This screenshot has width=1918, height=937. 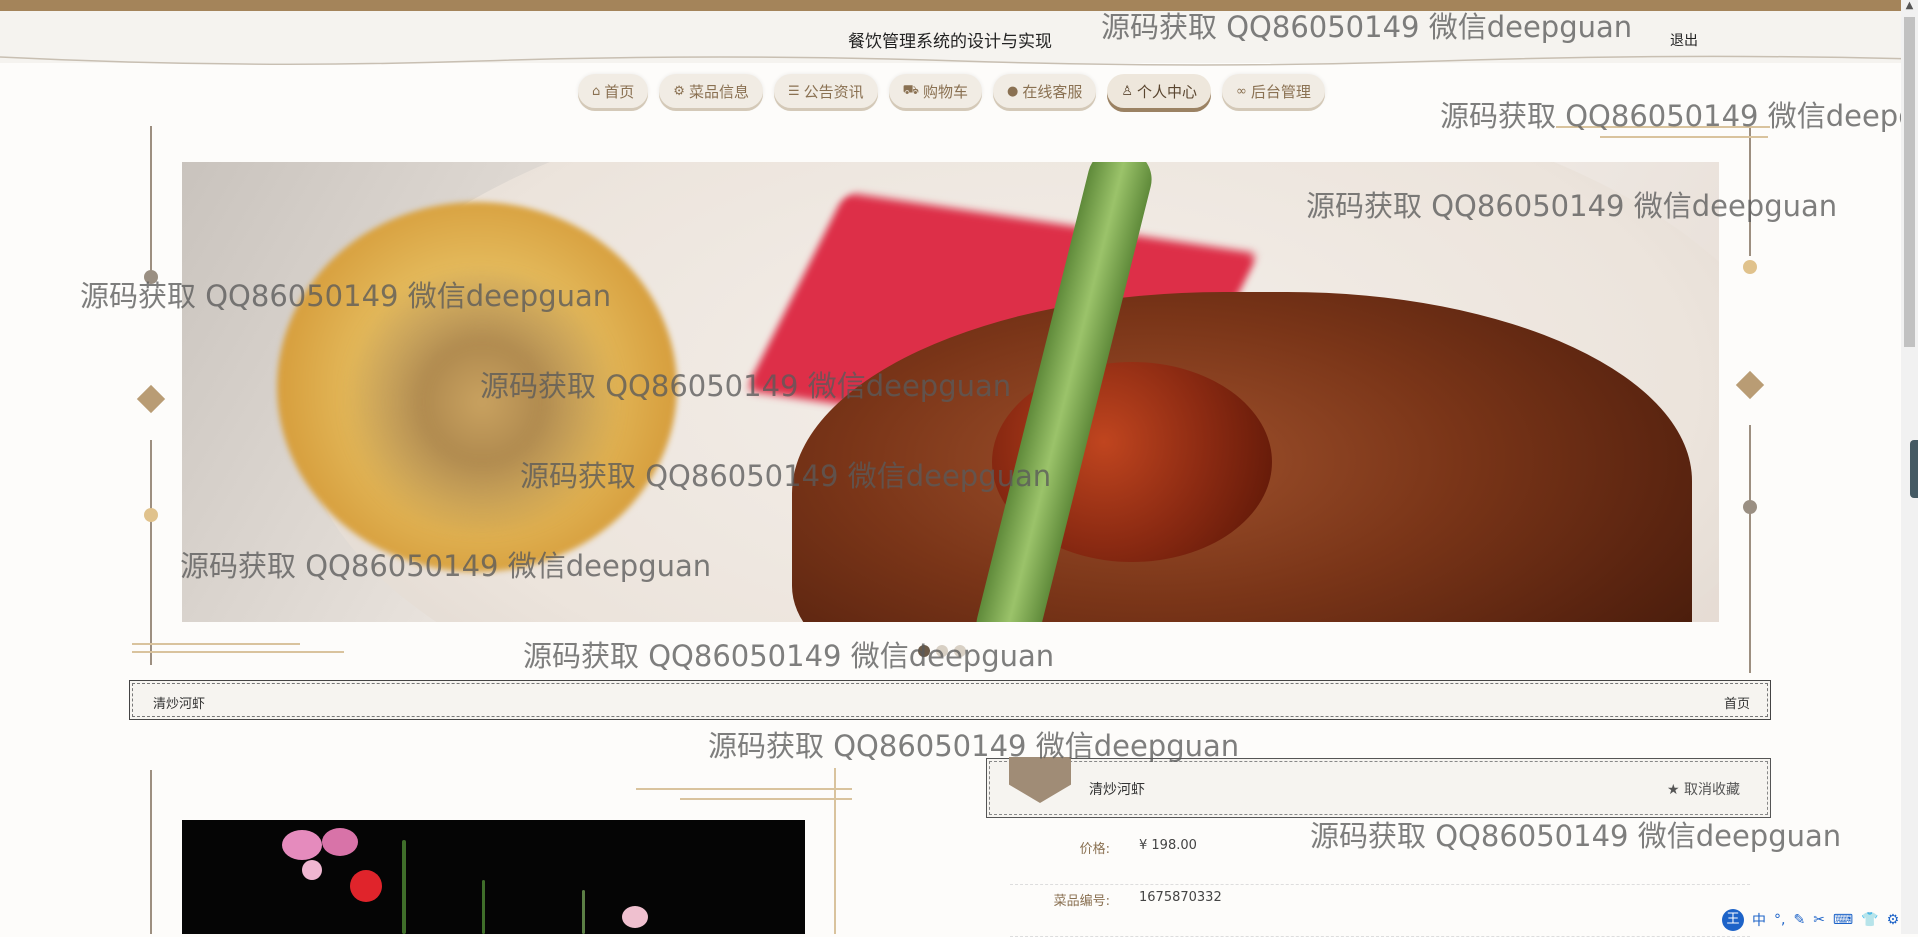 What do you see at coordinates (1909, 8) in the screenshot?
I see `scroll-up-arrow-icon: ▲` at bounding box center [1909, 8].